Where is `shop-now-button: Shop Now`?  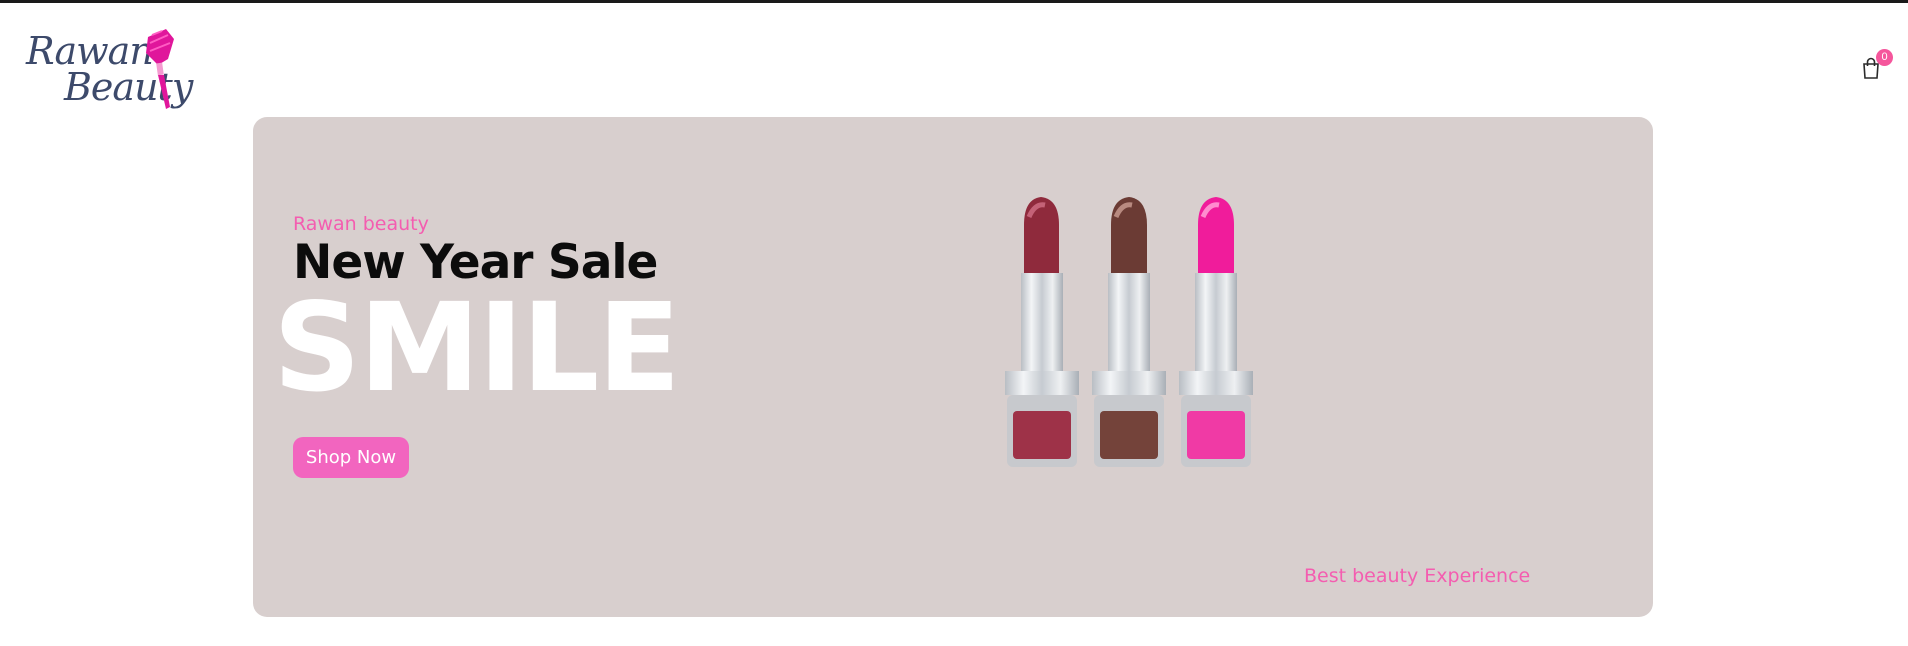
shop-now-button: Shop Now is located at coordinates (351, 457).